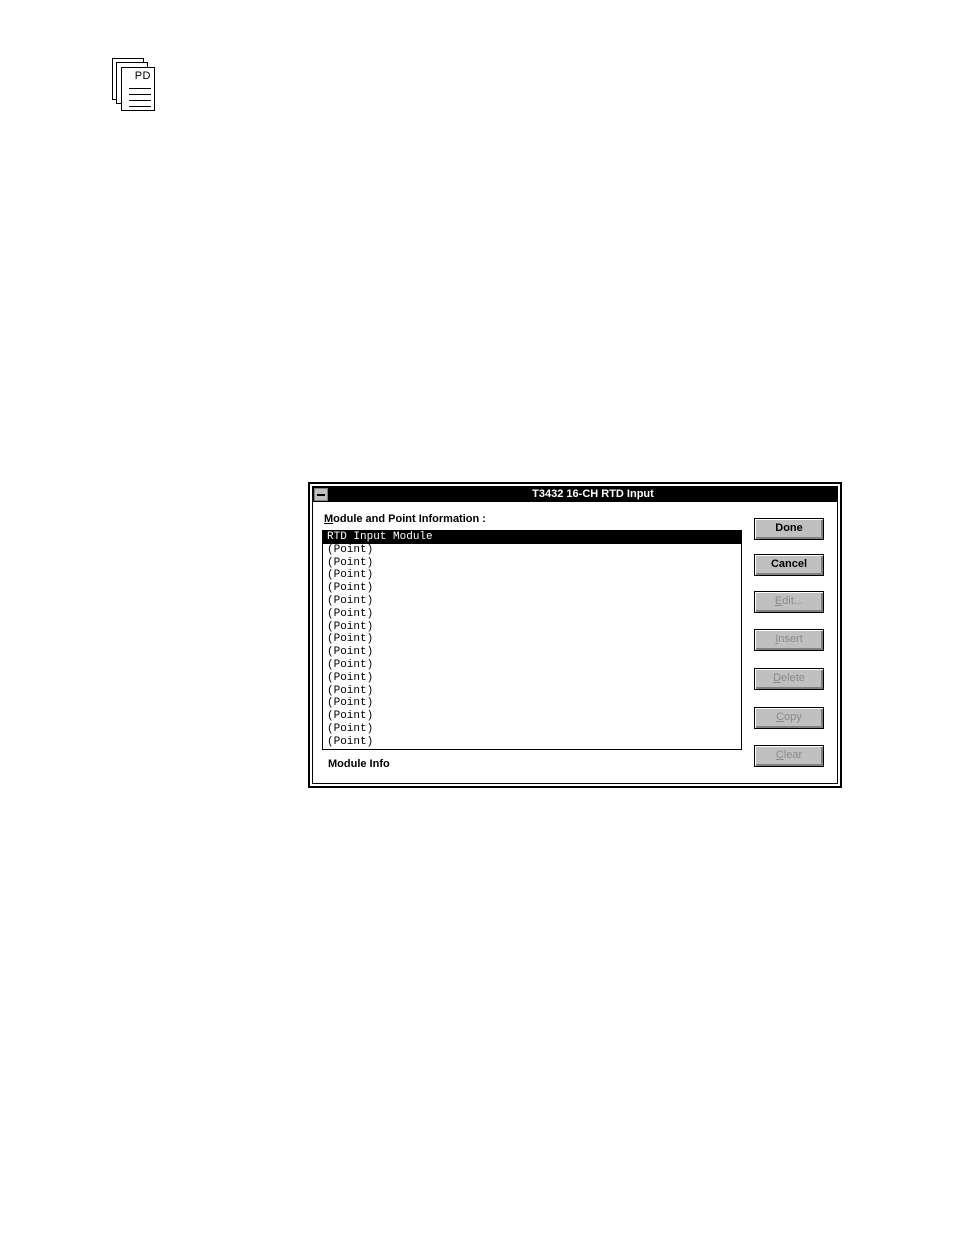 This screenshot has width=954, height=1235. I want to click on delete-mnemonic: D, so click(777, 678).